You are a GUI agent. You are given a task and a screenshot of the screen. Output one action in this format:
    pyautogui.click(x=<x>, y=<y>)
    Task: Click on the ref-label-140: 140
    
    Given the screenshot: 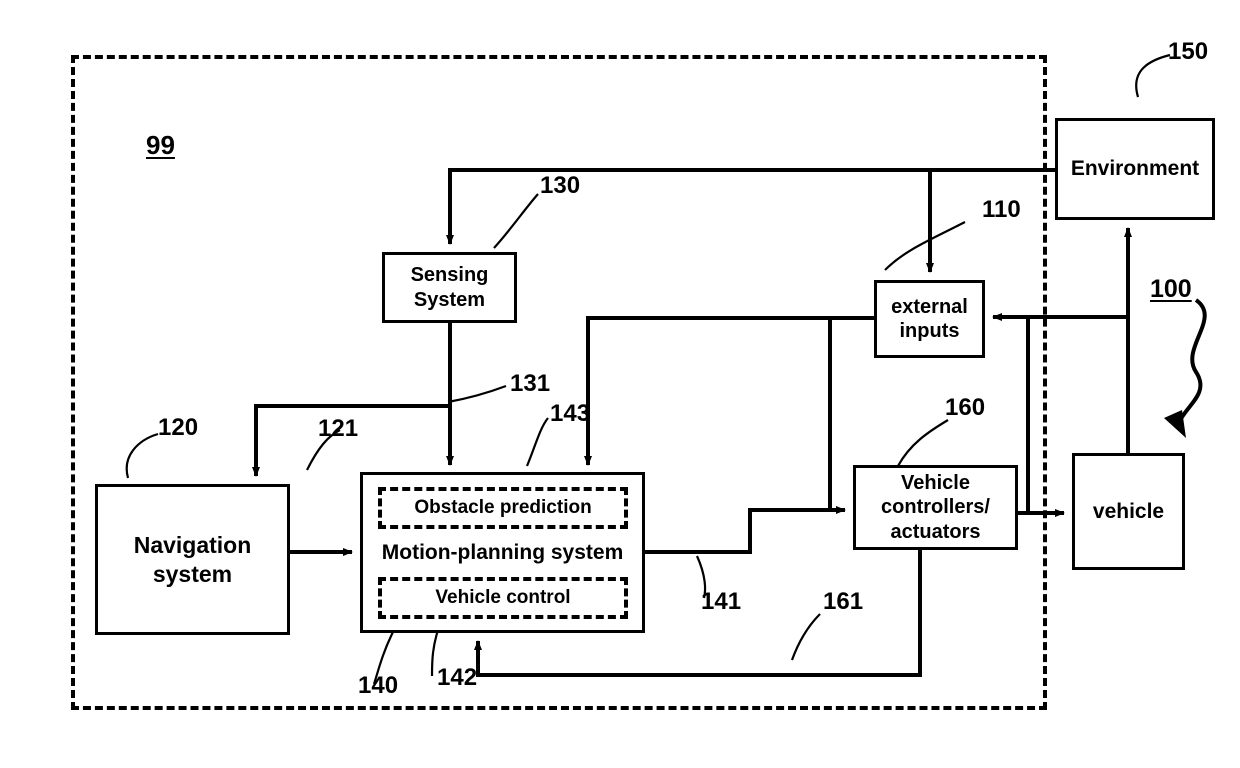 What is the action you would take?
    pyautogui.click(x=378, y=685)
    